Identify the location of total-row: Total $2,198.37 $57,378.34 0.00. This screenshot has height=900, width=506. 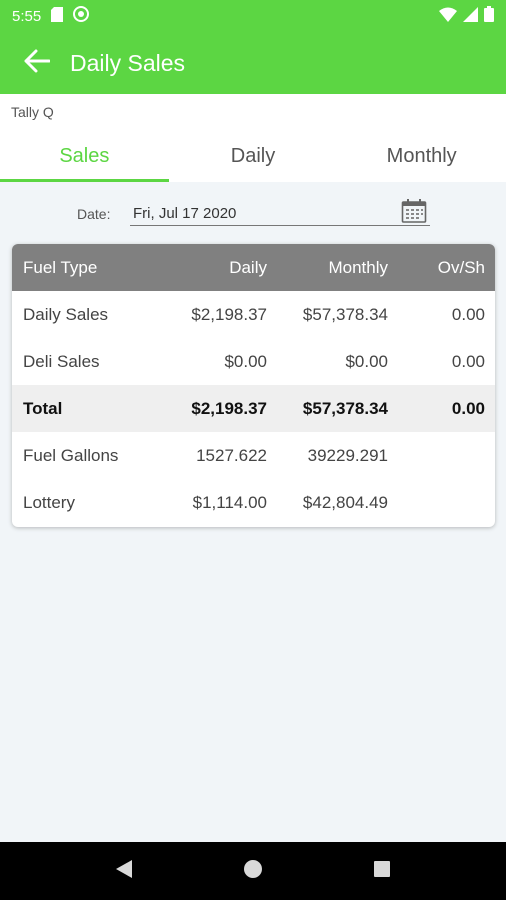
(253, 408).